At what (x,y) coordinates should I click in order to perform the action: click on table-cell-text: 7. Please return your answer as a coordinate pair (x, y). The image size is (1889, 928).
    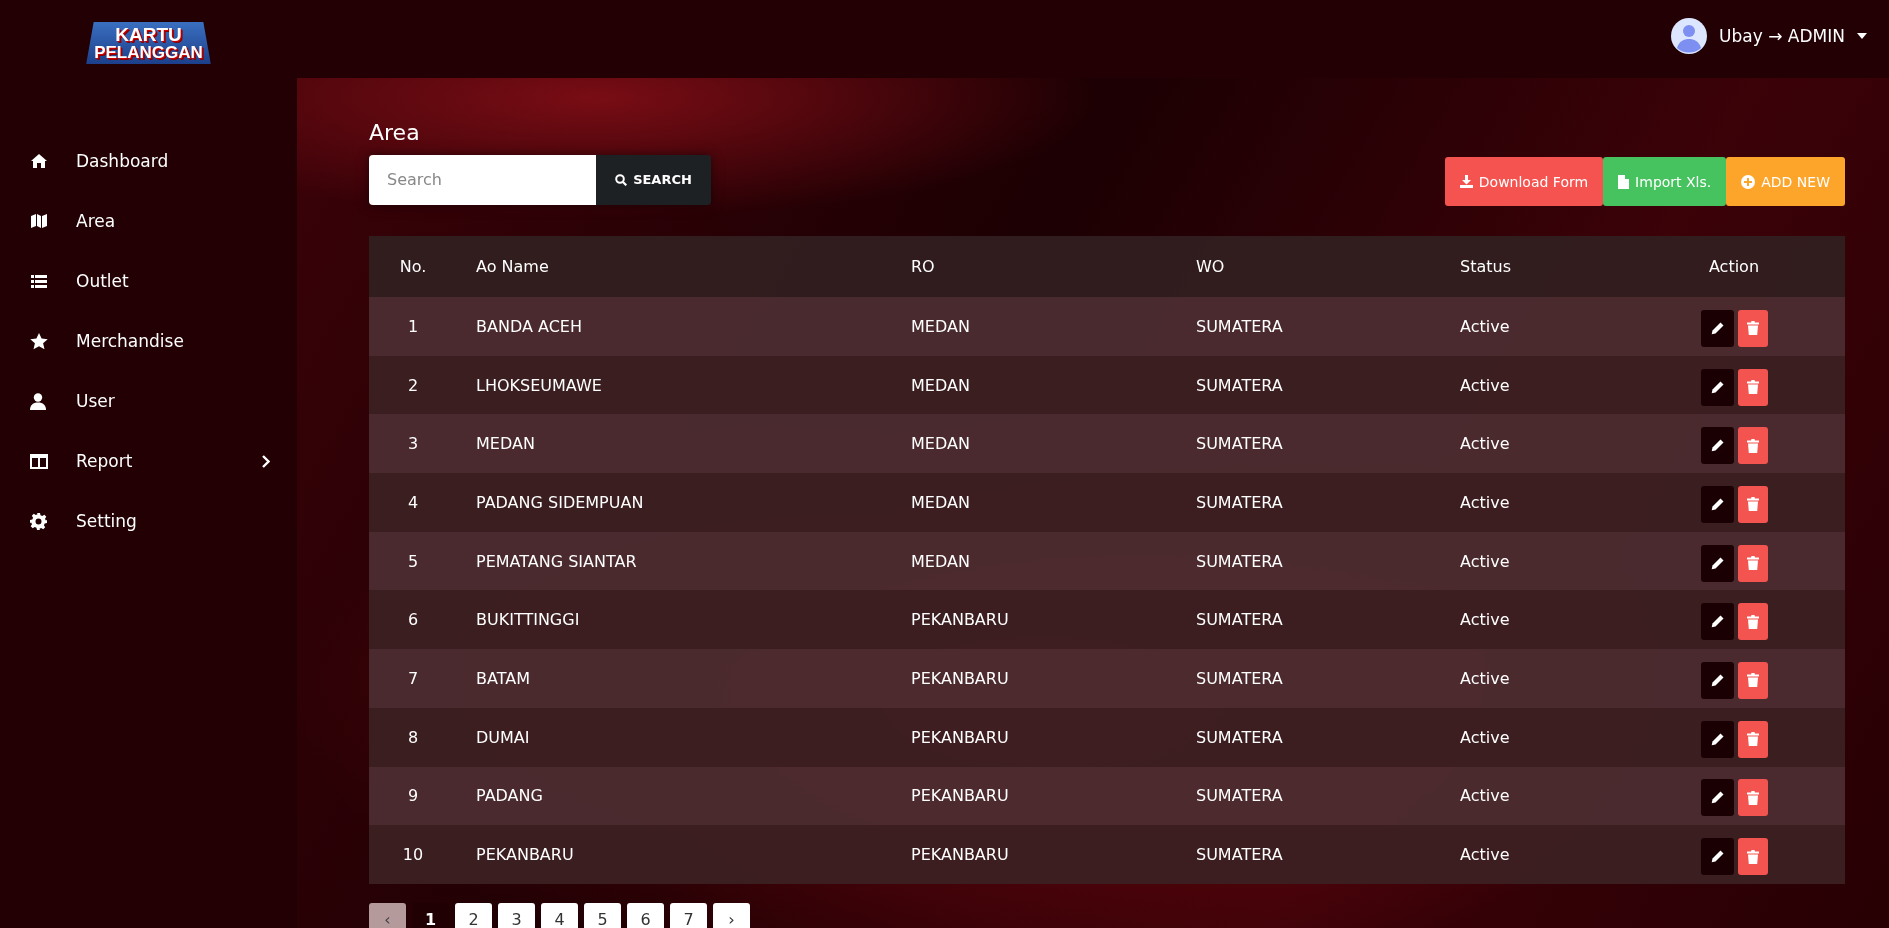
    Looking at the image, I should click on (413, 678).